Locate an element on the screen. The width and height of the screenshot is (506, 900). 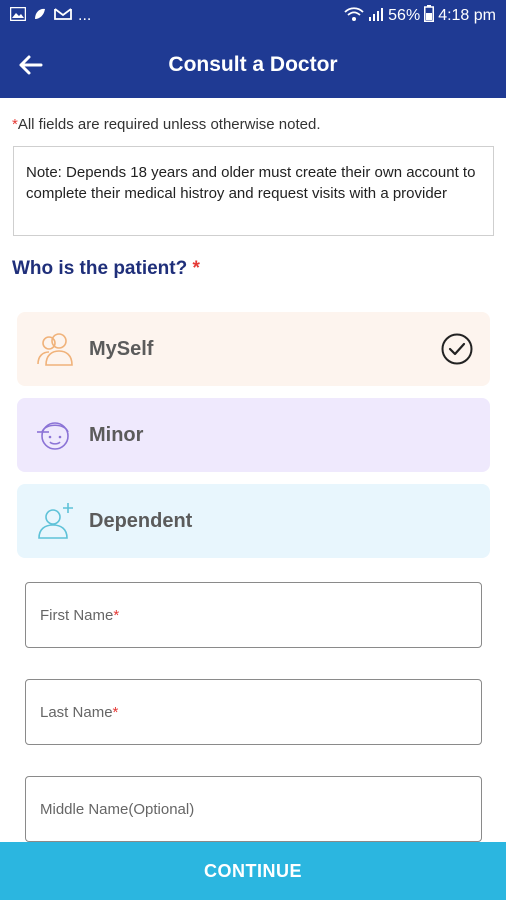
app-icon is located at coordinates (40, 16).